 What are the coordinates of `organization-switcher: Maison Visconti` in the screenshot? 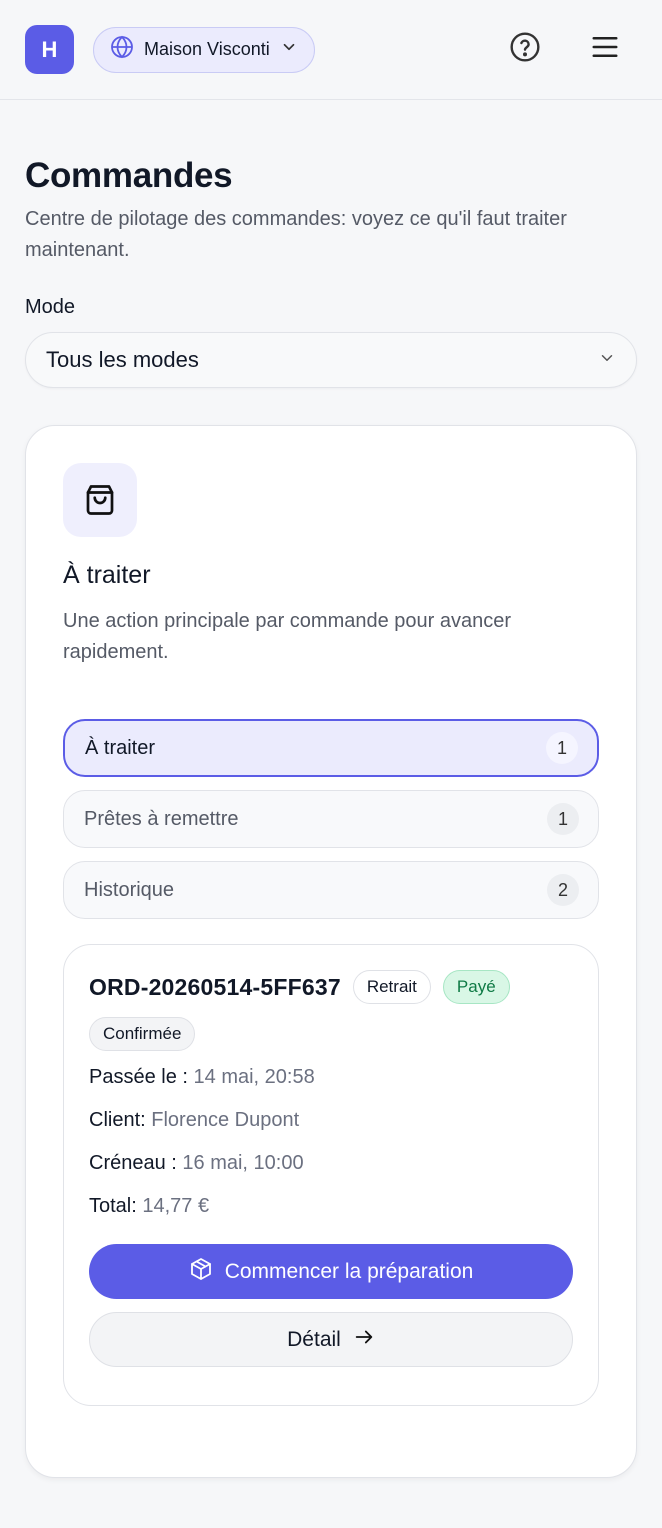 It's located at (204, 49).